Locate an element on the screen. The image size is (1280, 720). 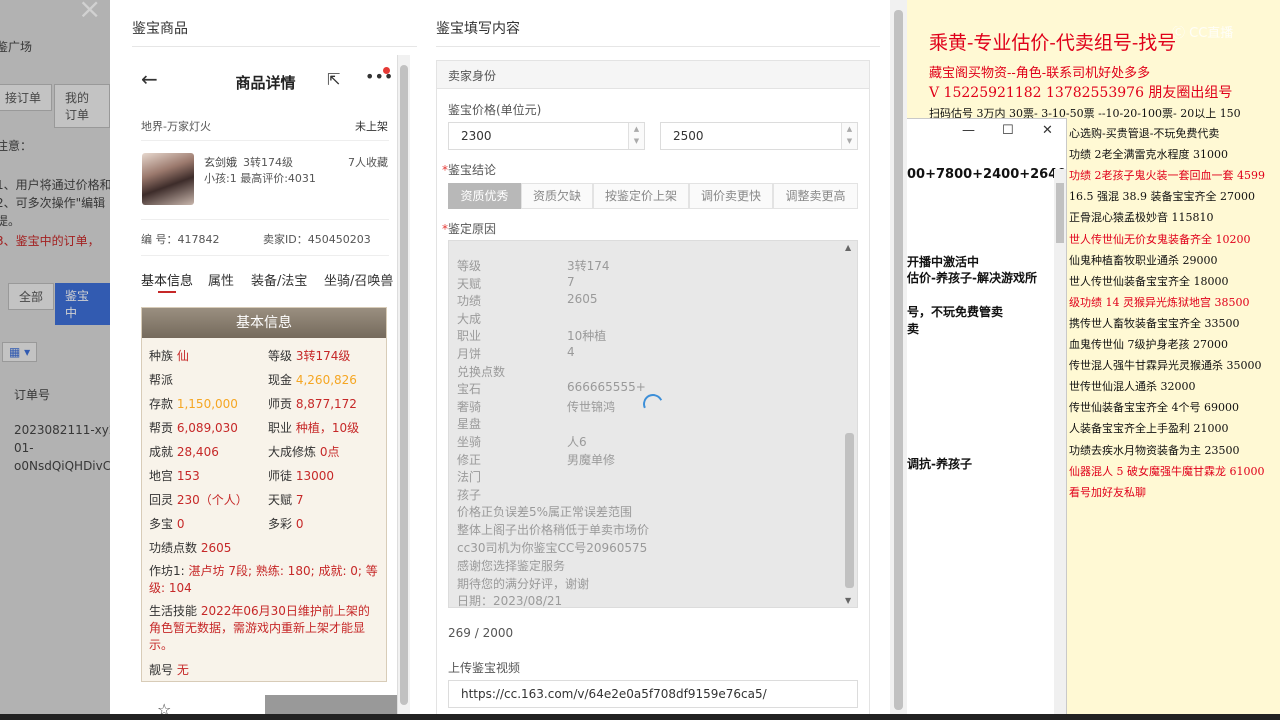
price-min-input: 2300 ▲ ▼ is located at coordinates (546, 136).